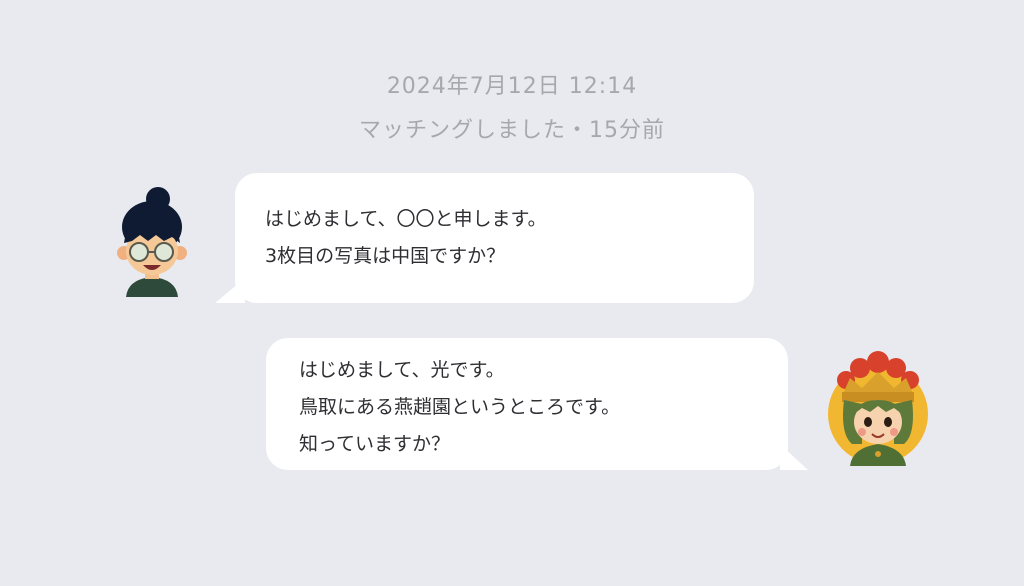  What do you see at coordinates (512, 130) in the screenshot?
I see `match-status: マッチングしました・15分前` at bounding box center [512, 130].